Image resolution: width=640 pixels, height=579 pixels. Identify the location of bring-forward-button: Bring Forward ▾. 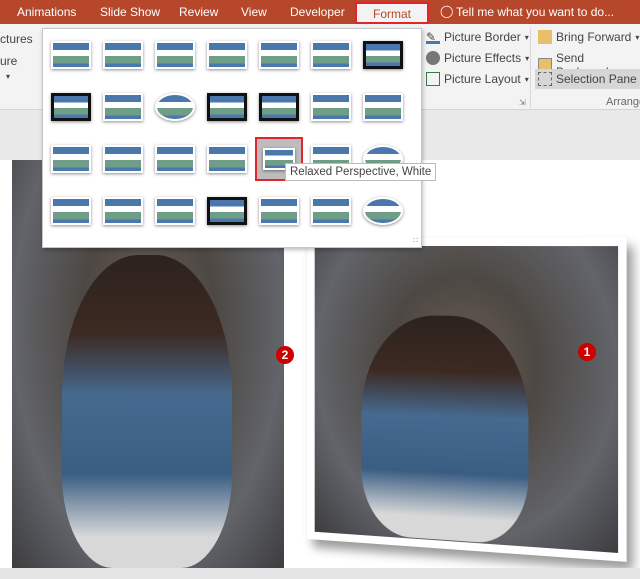
(588, 37).